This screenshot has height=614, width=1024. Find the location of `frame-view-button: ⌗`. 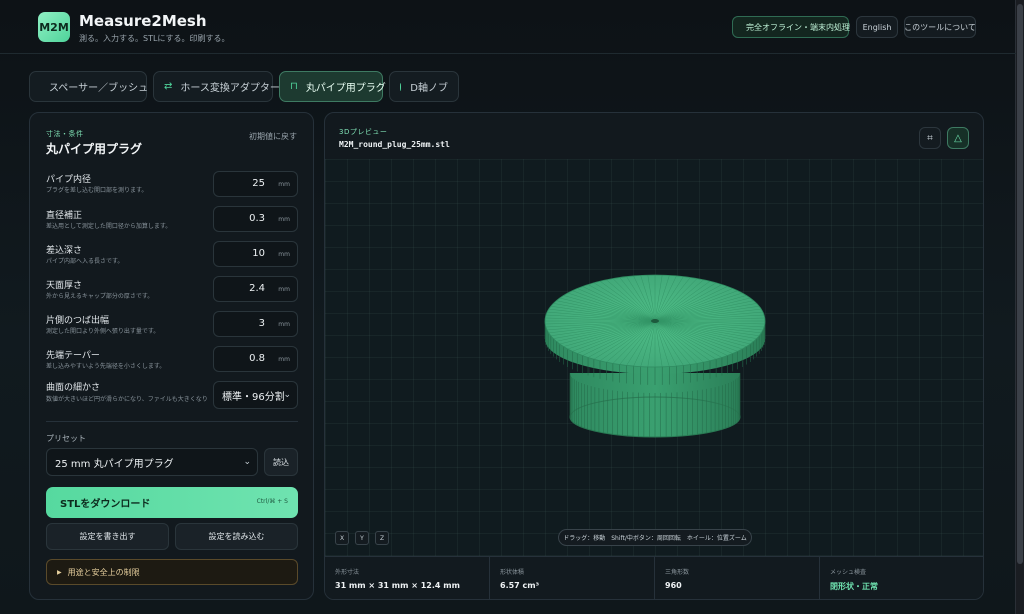

frame-view-button: ⌗ is located at coordinates (930, 138).